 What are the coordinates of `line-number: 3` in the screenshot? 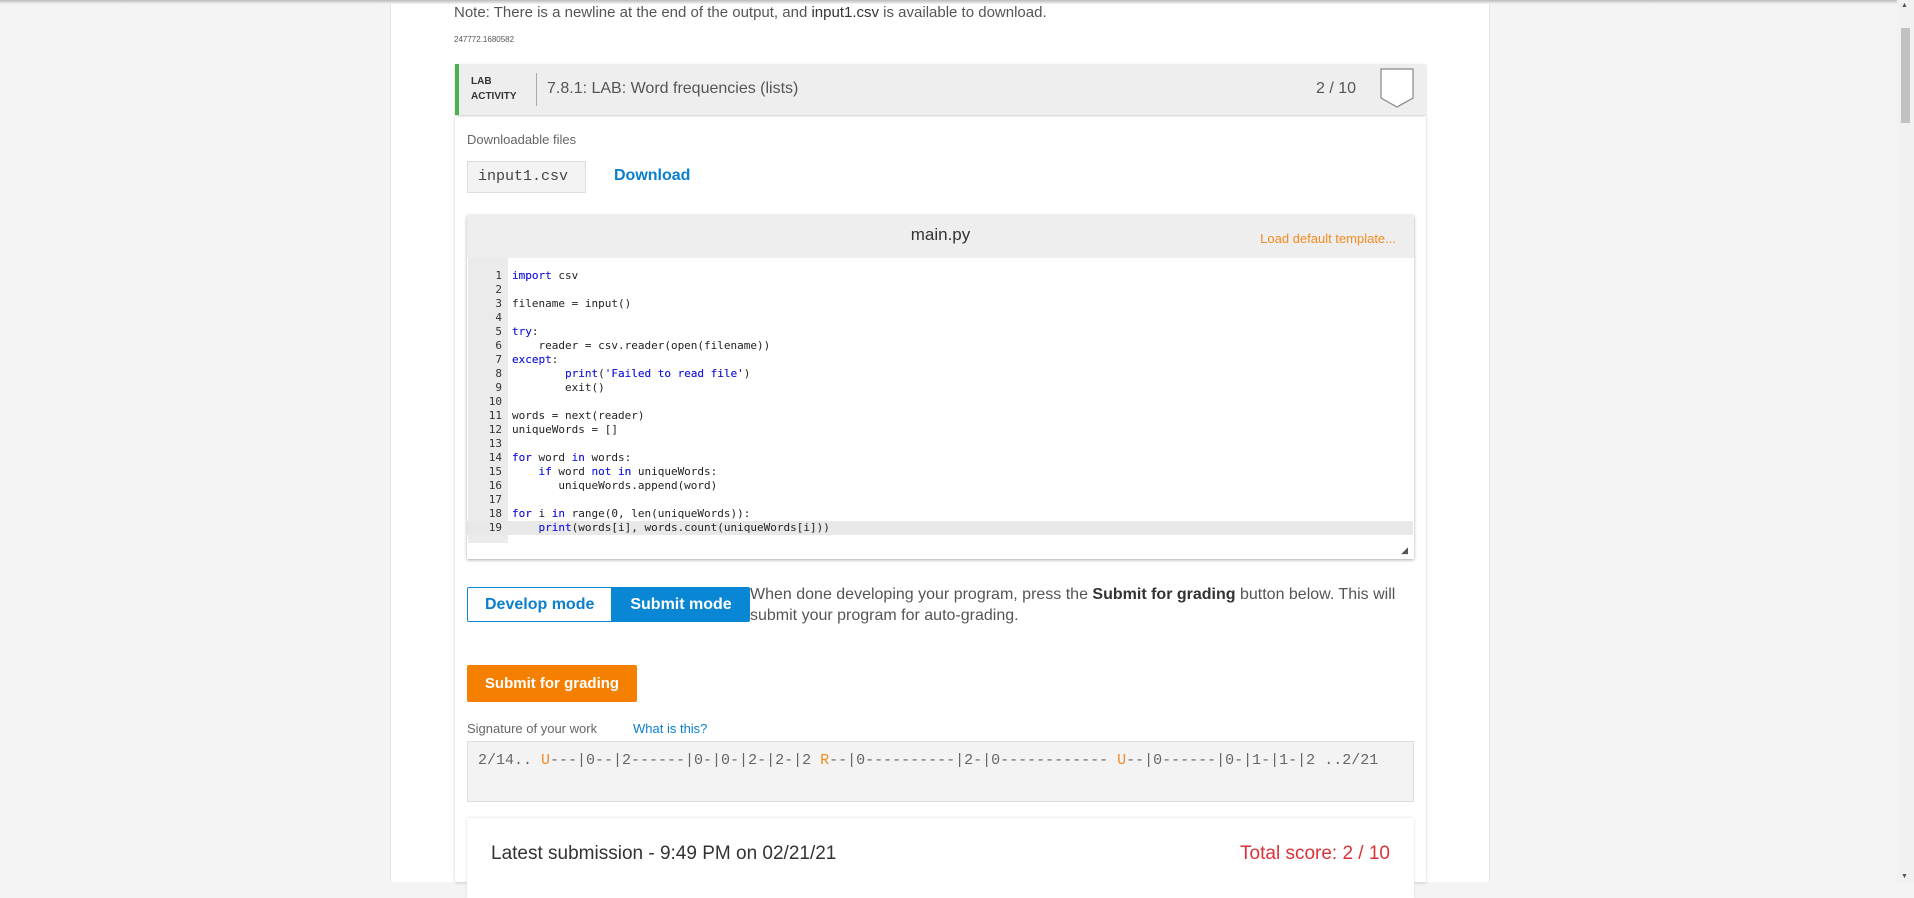 It's located at (498, 303).